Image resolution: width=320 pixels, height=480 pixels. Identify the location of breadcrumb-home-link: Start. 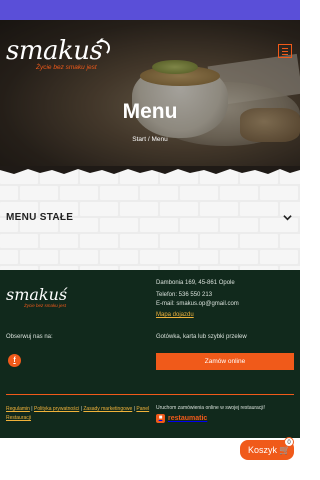
(139, 139).